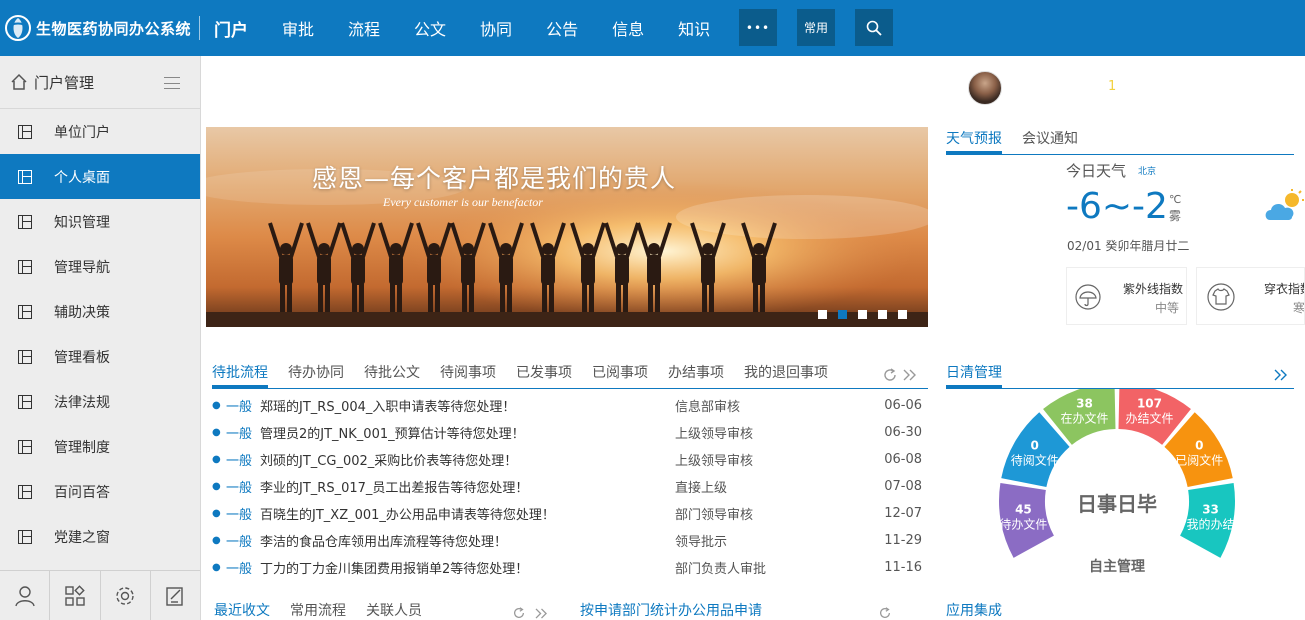 The width and height of the screenshot is (1305, 620). Describe the element at coordinates (816, 27) in the screenshot. I see `common-button: 常用` at that location.